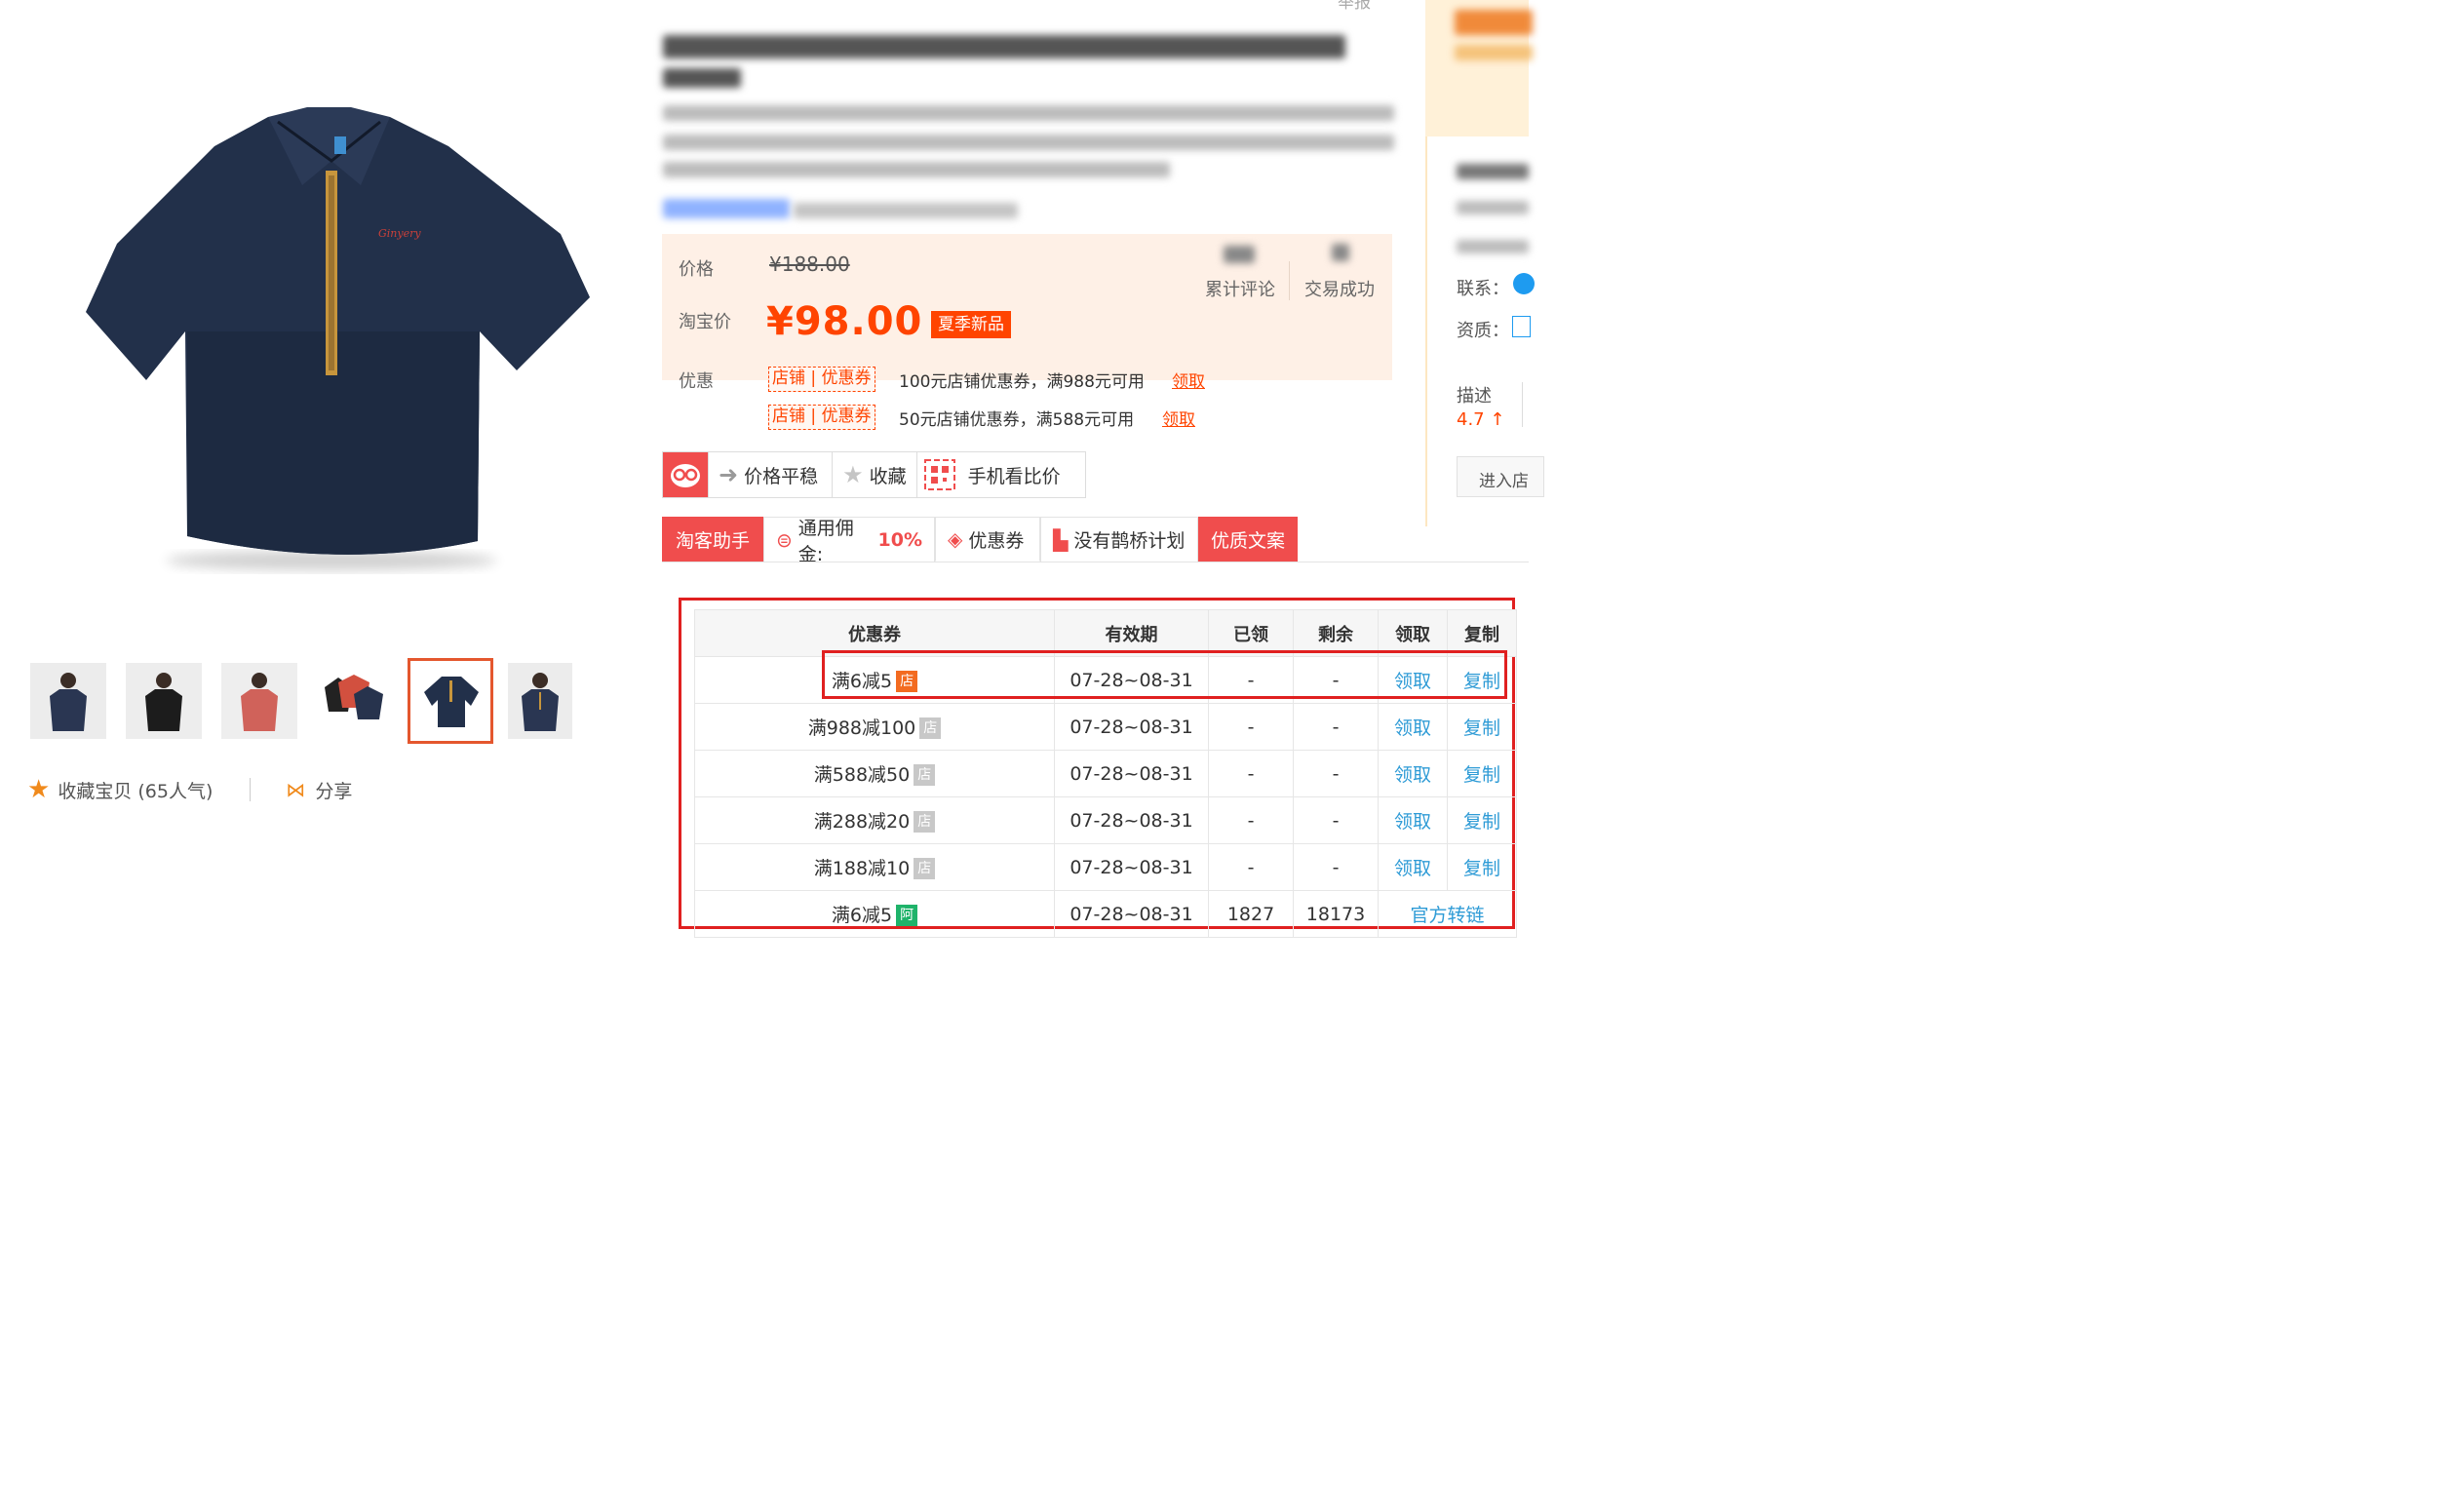 The width and height of the screenshot is (2450, 1512). Describe the element at coordinates (1022, 382) in the screenshot. I see `coupon-text-1: 100元店铺优惠券，满988元可用` at that location.